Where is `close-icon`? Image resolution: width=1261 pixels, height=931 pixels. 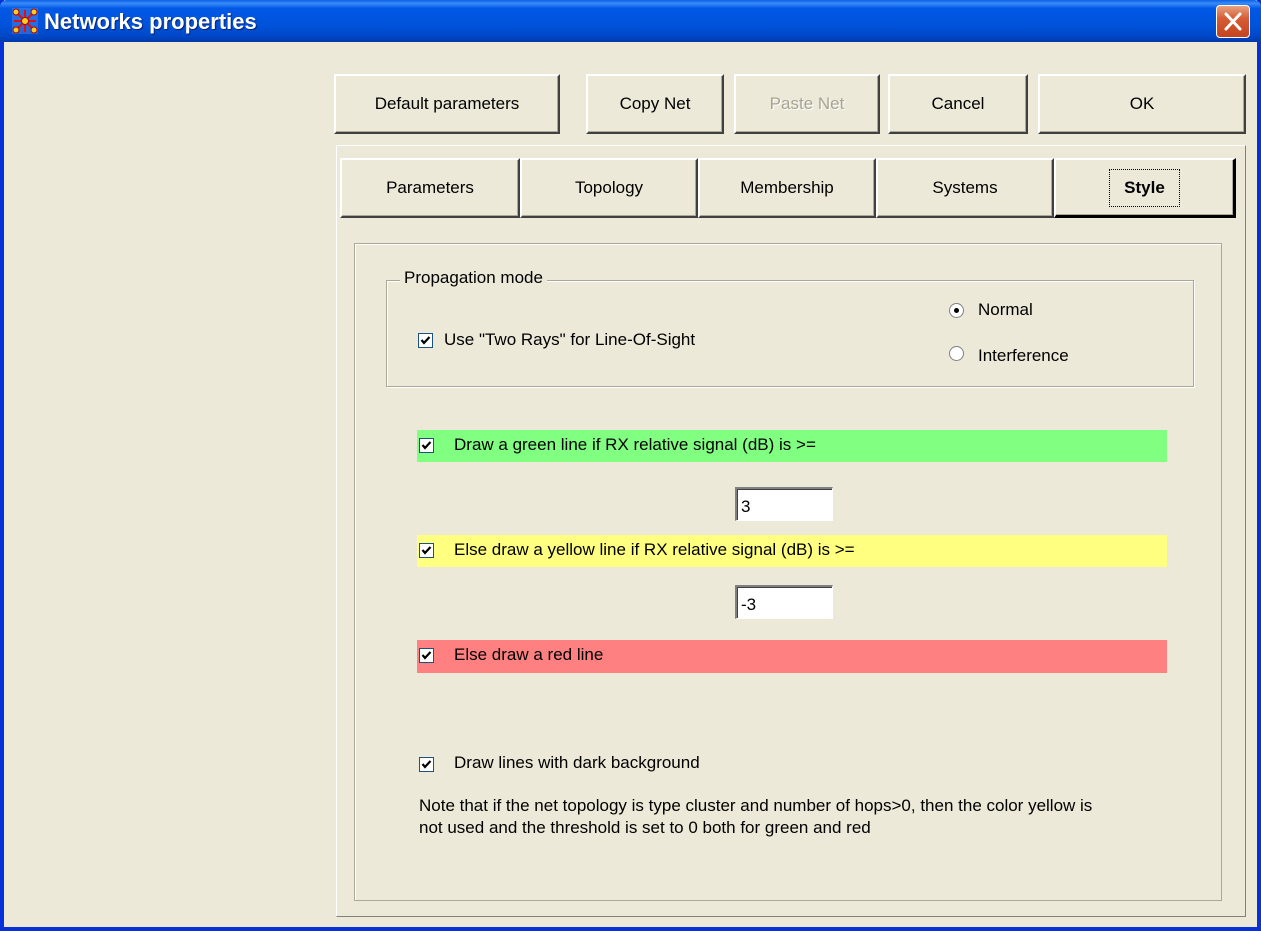
close-icon is located at coordinates (1233, 21).